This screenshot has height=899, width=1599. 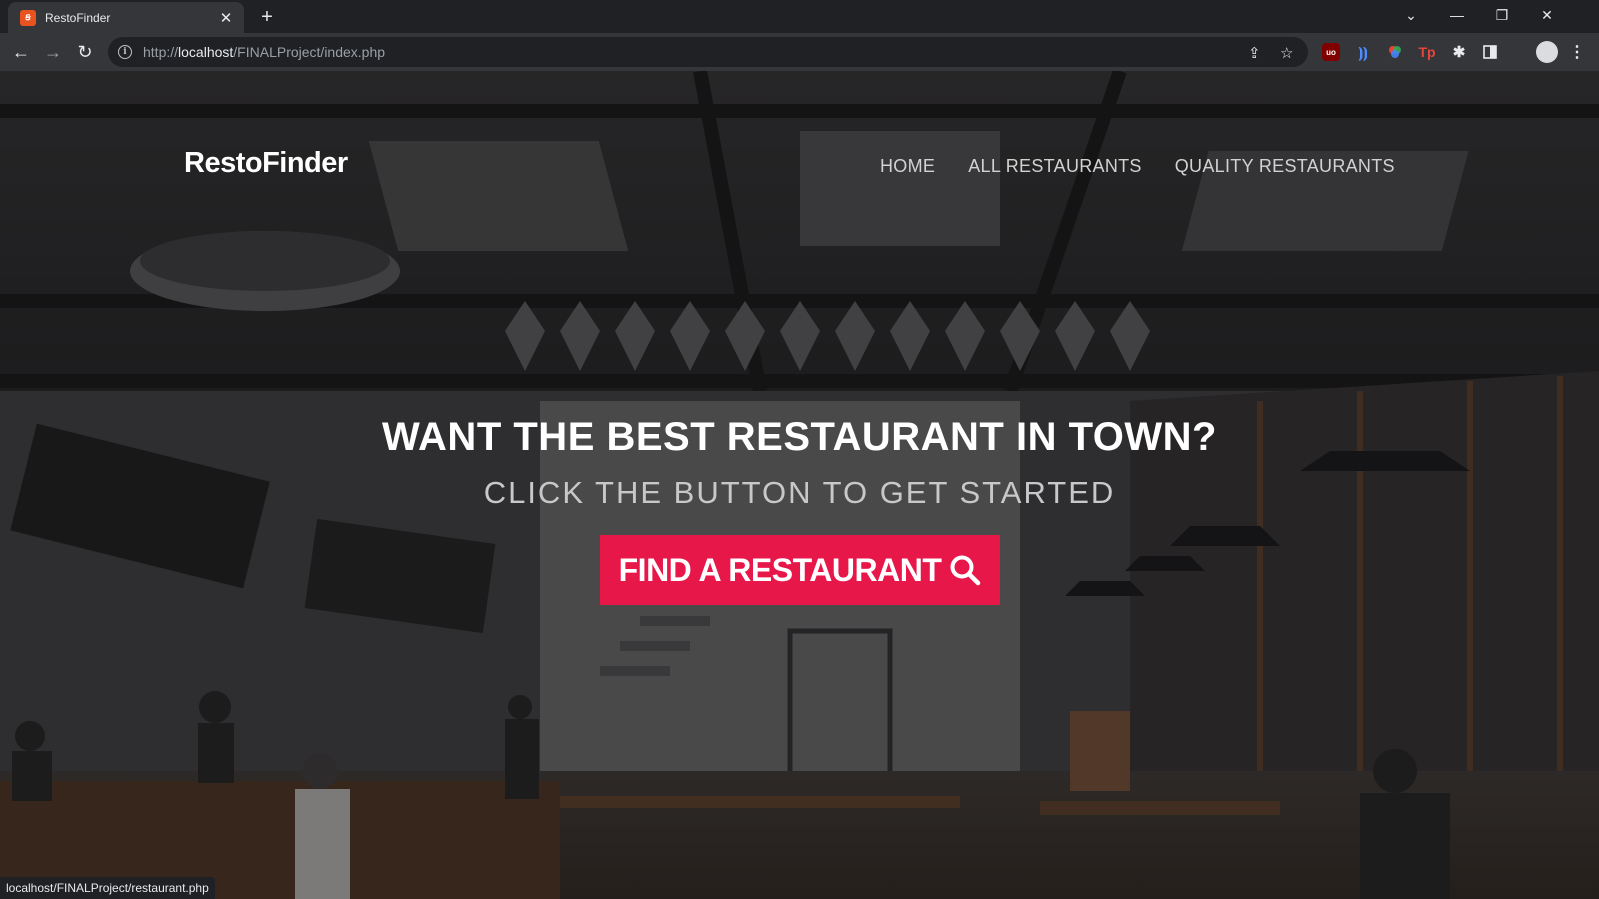 What do you see at coordinates (125, 52) in the screenshot?
I see `site-info-icon: i` at bounding box center [125, 52].